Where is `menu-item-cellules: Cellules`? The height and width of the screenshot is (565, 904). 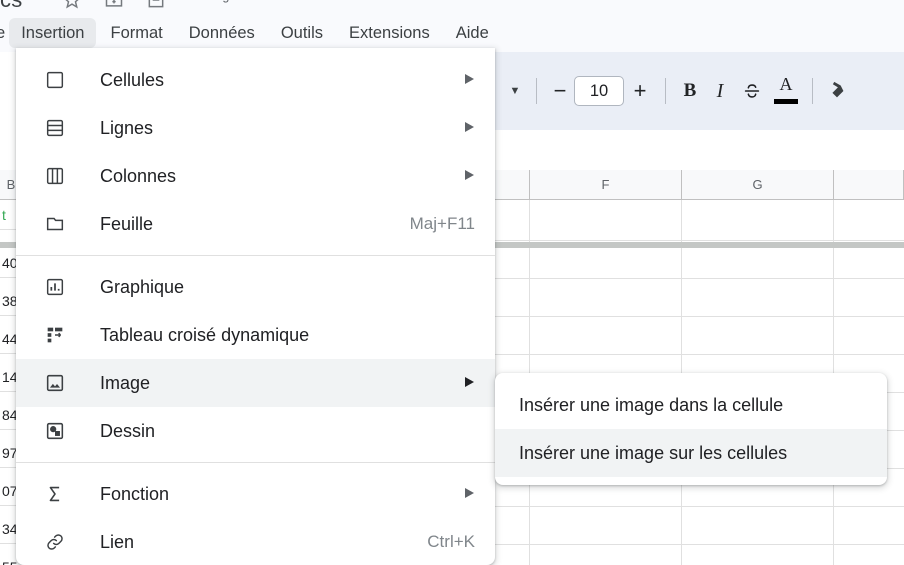 menu-item-cellules: Cellules is located at coordinates (255, 80).